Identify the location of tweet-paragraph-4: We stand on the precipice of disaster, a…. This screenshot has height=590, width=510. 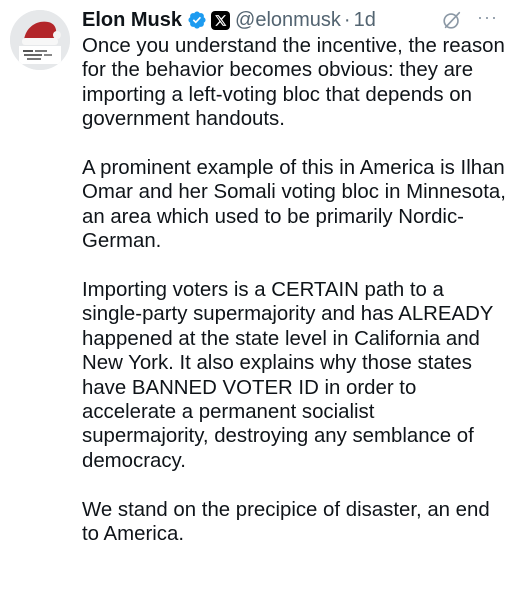
(286, 522).